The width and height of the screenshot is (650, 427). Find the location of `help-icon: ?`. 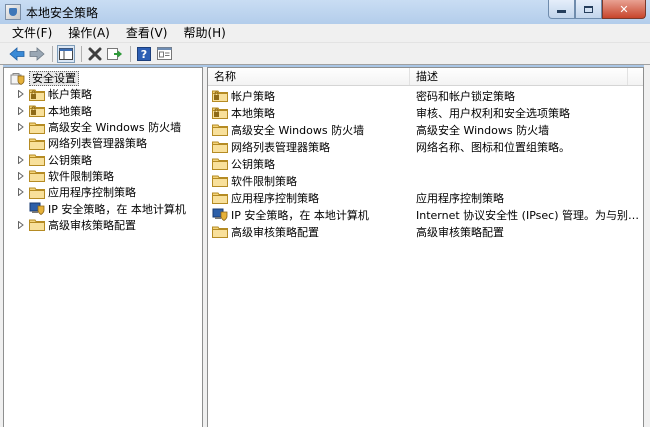

help-icon: ? is located at coordinates (144, 54).